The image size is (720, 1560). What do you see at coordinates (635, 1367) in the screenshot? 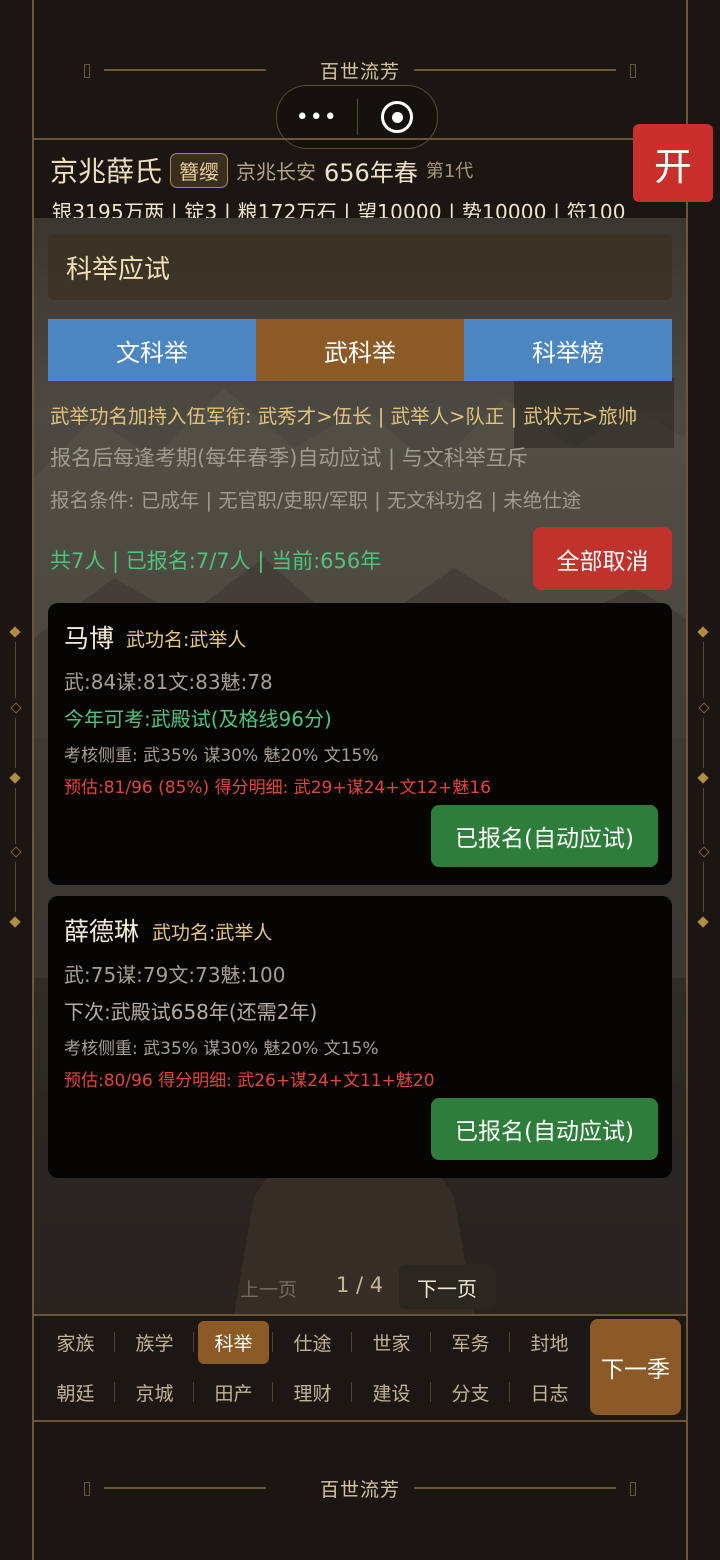
I see `next-season-button: 下一季` at bounding box center [635, 1367].